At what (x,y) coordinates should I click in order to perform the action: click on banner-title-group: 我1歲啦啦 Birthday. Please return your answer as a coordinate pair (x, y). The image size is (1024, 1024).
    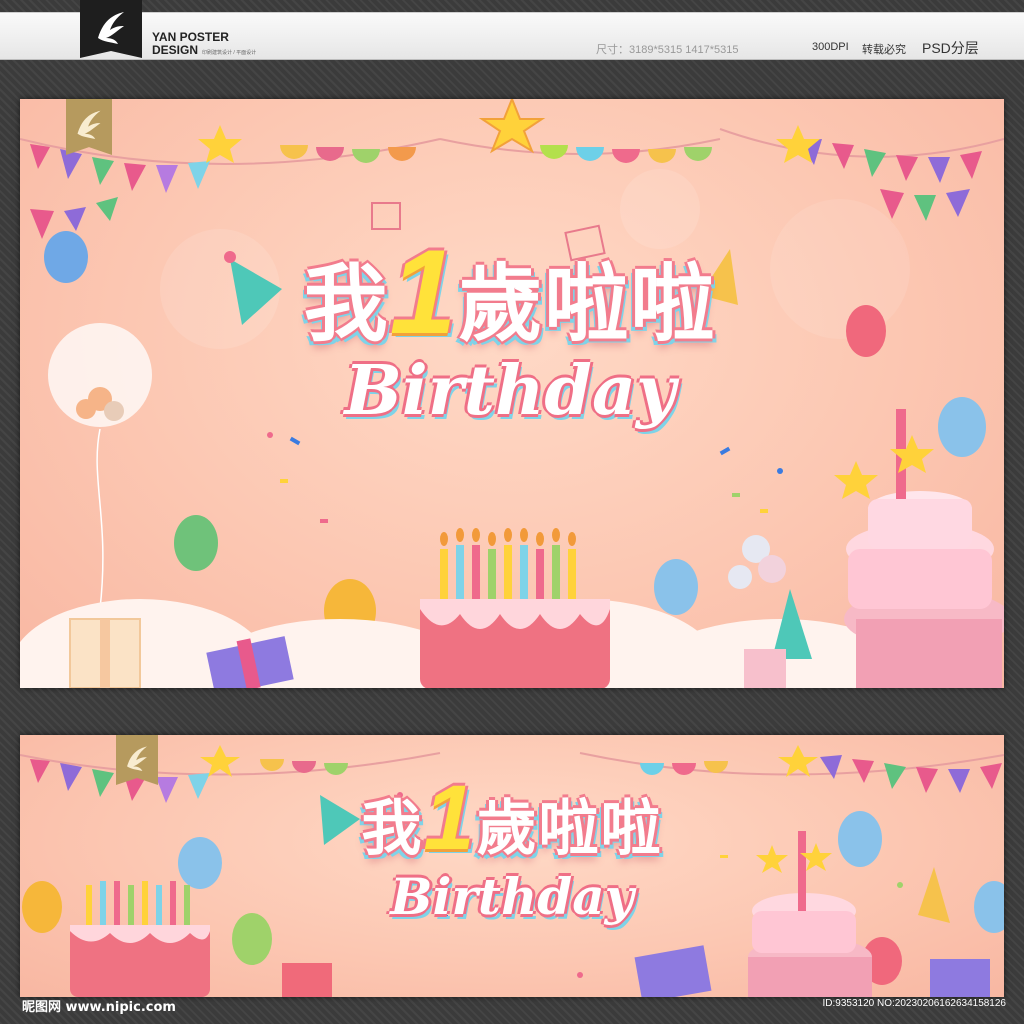
    Looking at the image, I should click on (512, 849).